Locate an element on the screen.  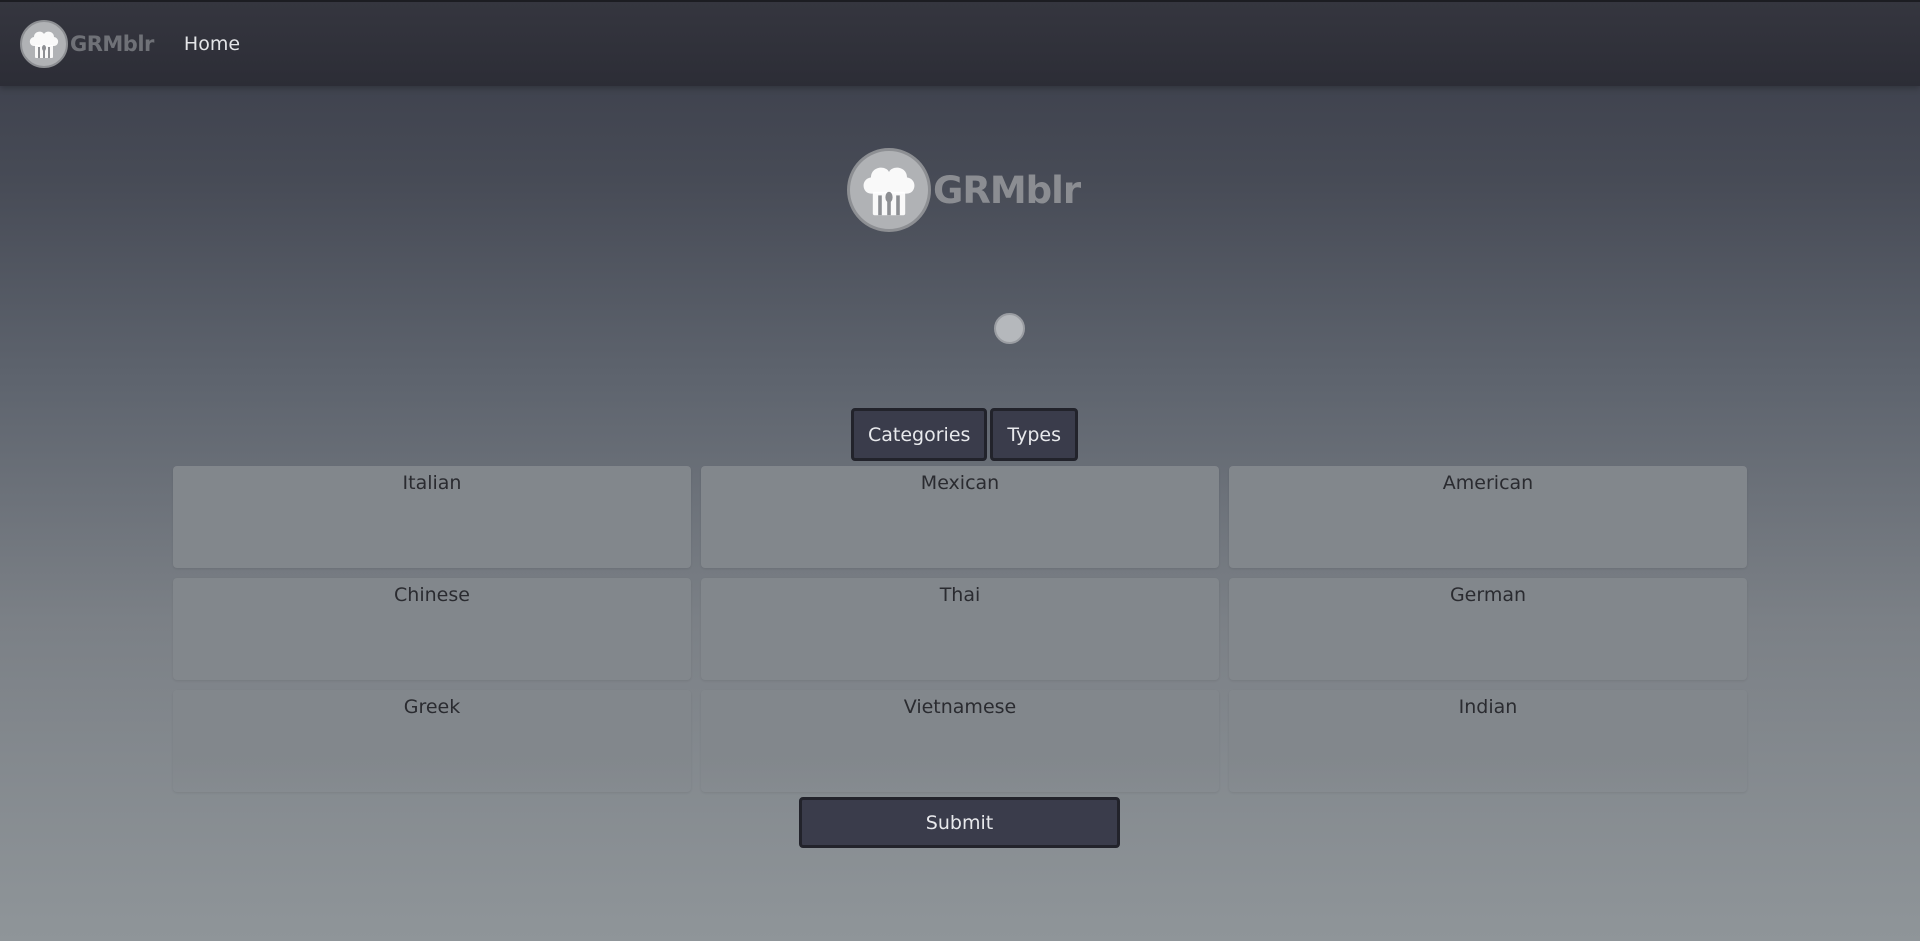
cuisine-tile-italian: Italian is located at coordinates (432, 517).